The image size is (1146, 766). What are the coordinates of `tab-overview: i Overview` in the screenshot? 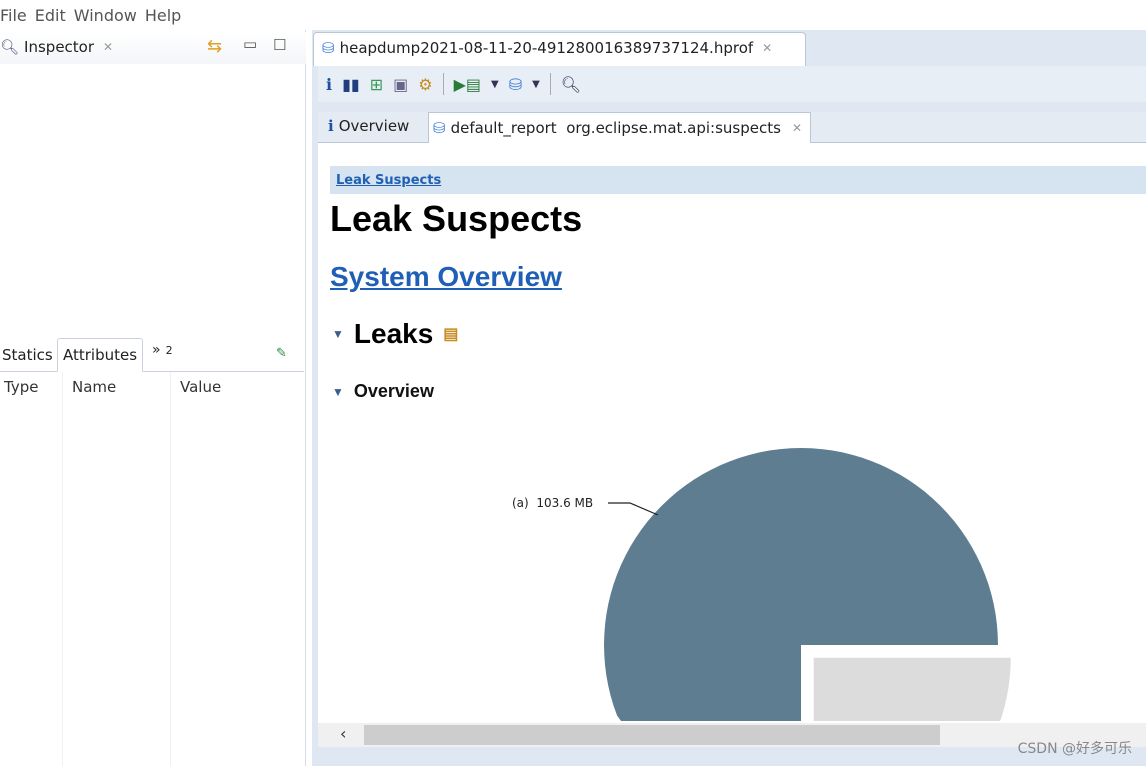 It's located at (368, 126).